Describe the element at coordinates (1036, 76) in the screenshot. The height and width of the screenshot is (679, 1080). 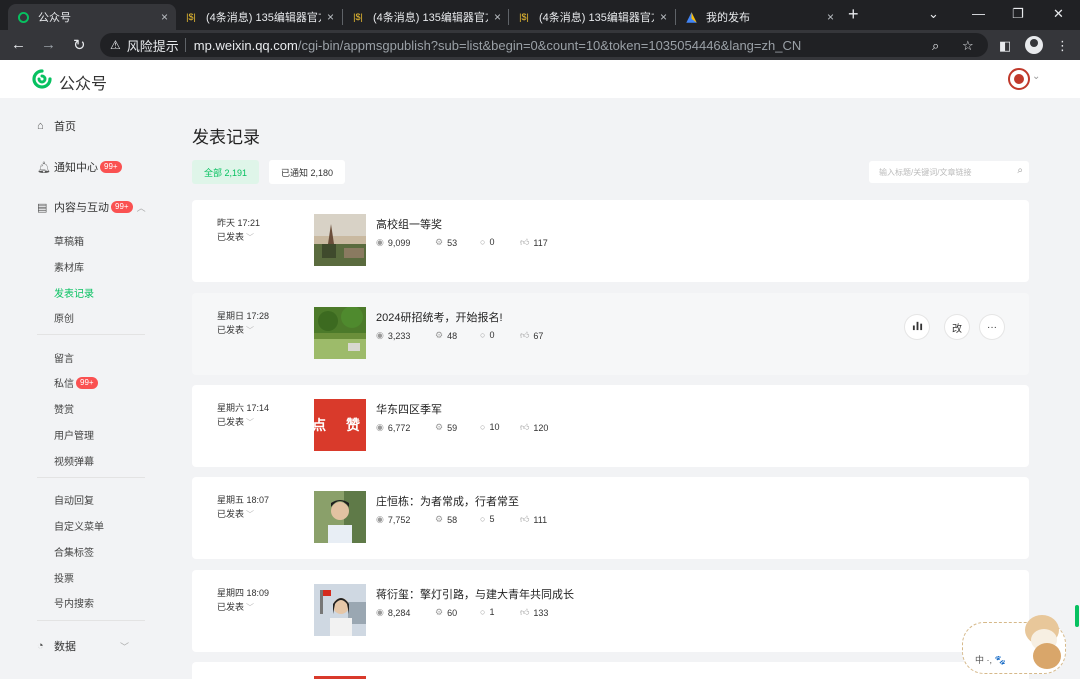
I see `chevron-down-icon: ⌄` at that location.